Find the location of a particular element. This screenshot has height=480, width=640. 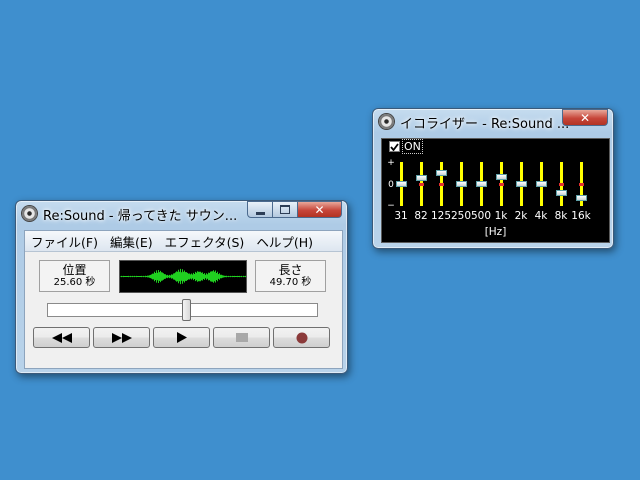

seek-slider-thumb is located at coordinates (186, 310).